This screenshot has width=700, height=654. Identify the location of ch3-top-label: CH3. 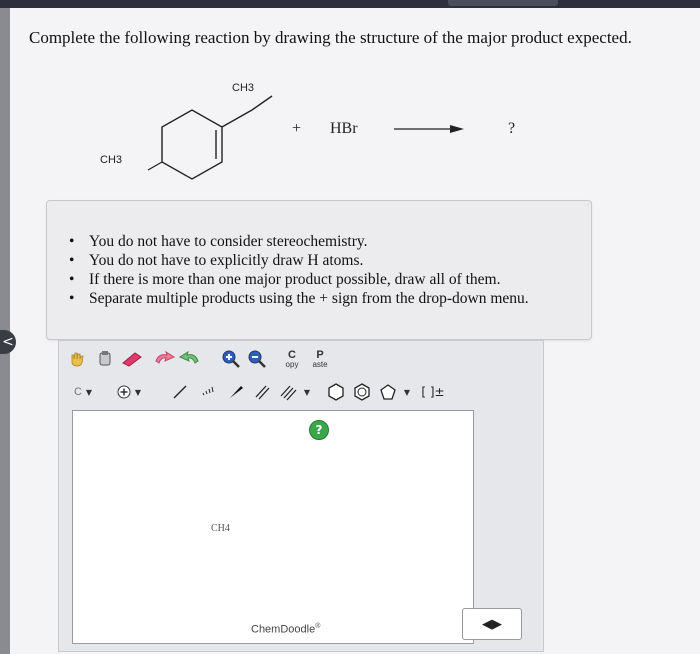
(243, 88).